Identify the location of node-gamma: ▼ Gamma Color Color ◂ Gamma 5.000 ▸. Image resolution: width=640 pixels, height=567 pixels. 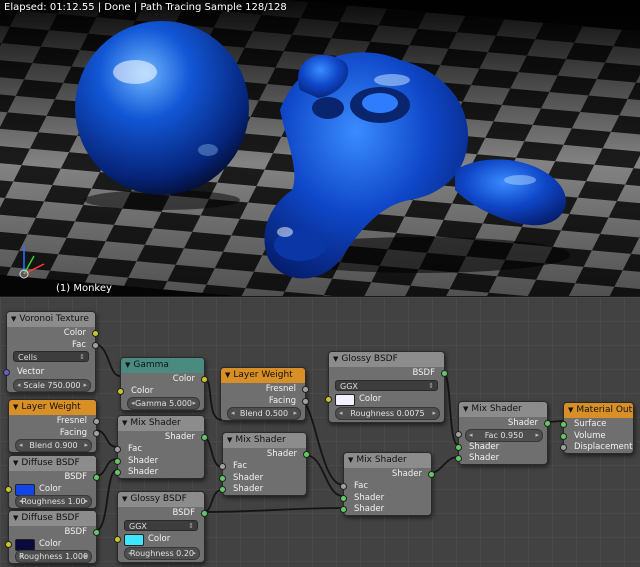
(162, 384).